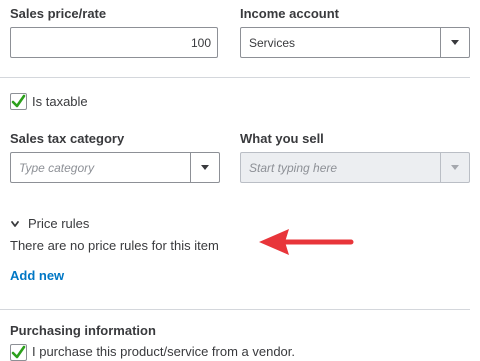 The width and height of the screenshot is (480, 361). I want to click on vendor-checkbox, so click(18, 352).